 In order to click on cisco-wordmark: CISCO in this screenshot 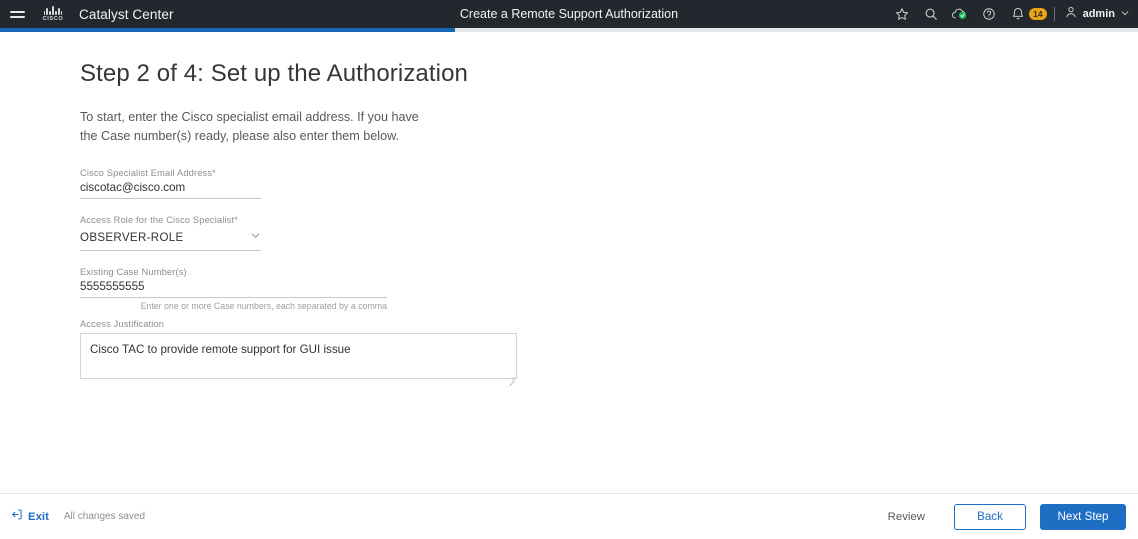, I will do `click(53, 19)`.